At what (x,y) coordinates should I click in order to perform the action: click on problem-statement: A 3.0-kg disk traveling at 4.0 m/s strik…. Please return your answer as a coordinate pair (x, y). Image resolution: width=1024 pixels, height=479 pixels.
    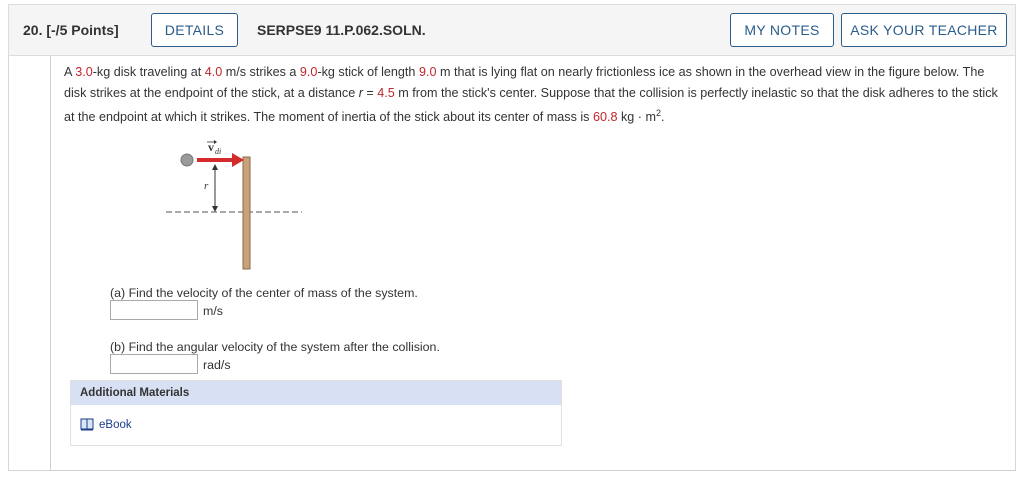
    Looking at the image, I should click on (531, 95).